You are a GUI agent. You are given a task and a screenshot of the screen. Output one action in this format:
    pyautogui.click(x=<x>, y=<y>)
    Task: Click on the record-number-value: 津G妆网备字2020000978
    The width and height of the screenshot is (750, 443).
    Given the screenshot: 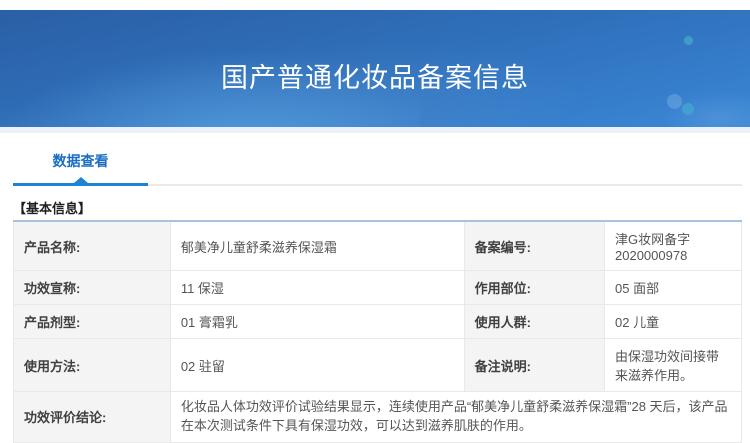 What is the action you would take?
    pyautogui.click(x=673, y=245)
    